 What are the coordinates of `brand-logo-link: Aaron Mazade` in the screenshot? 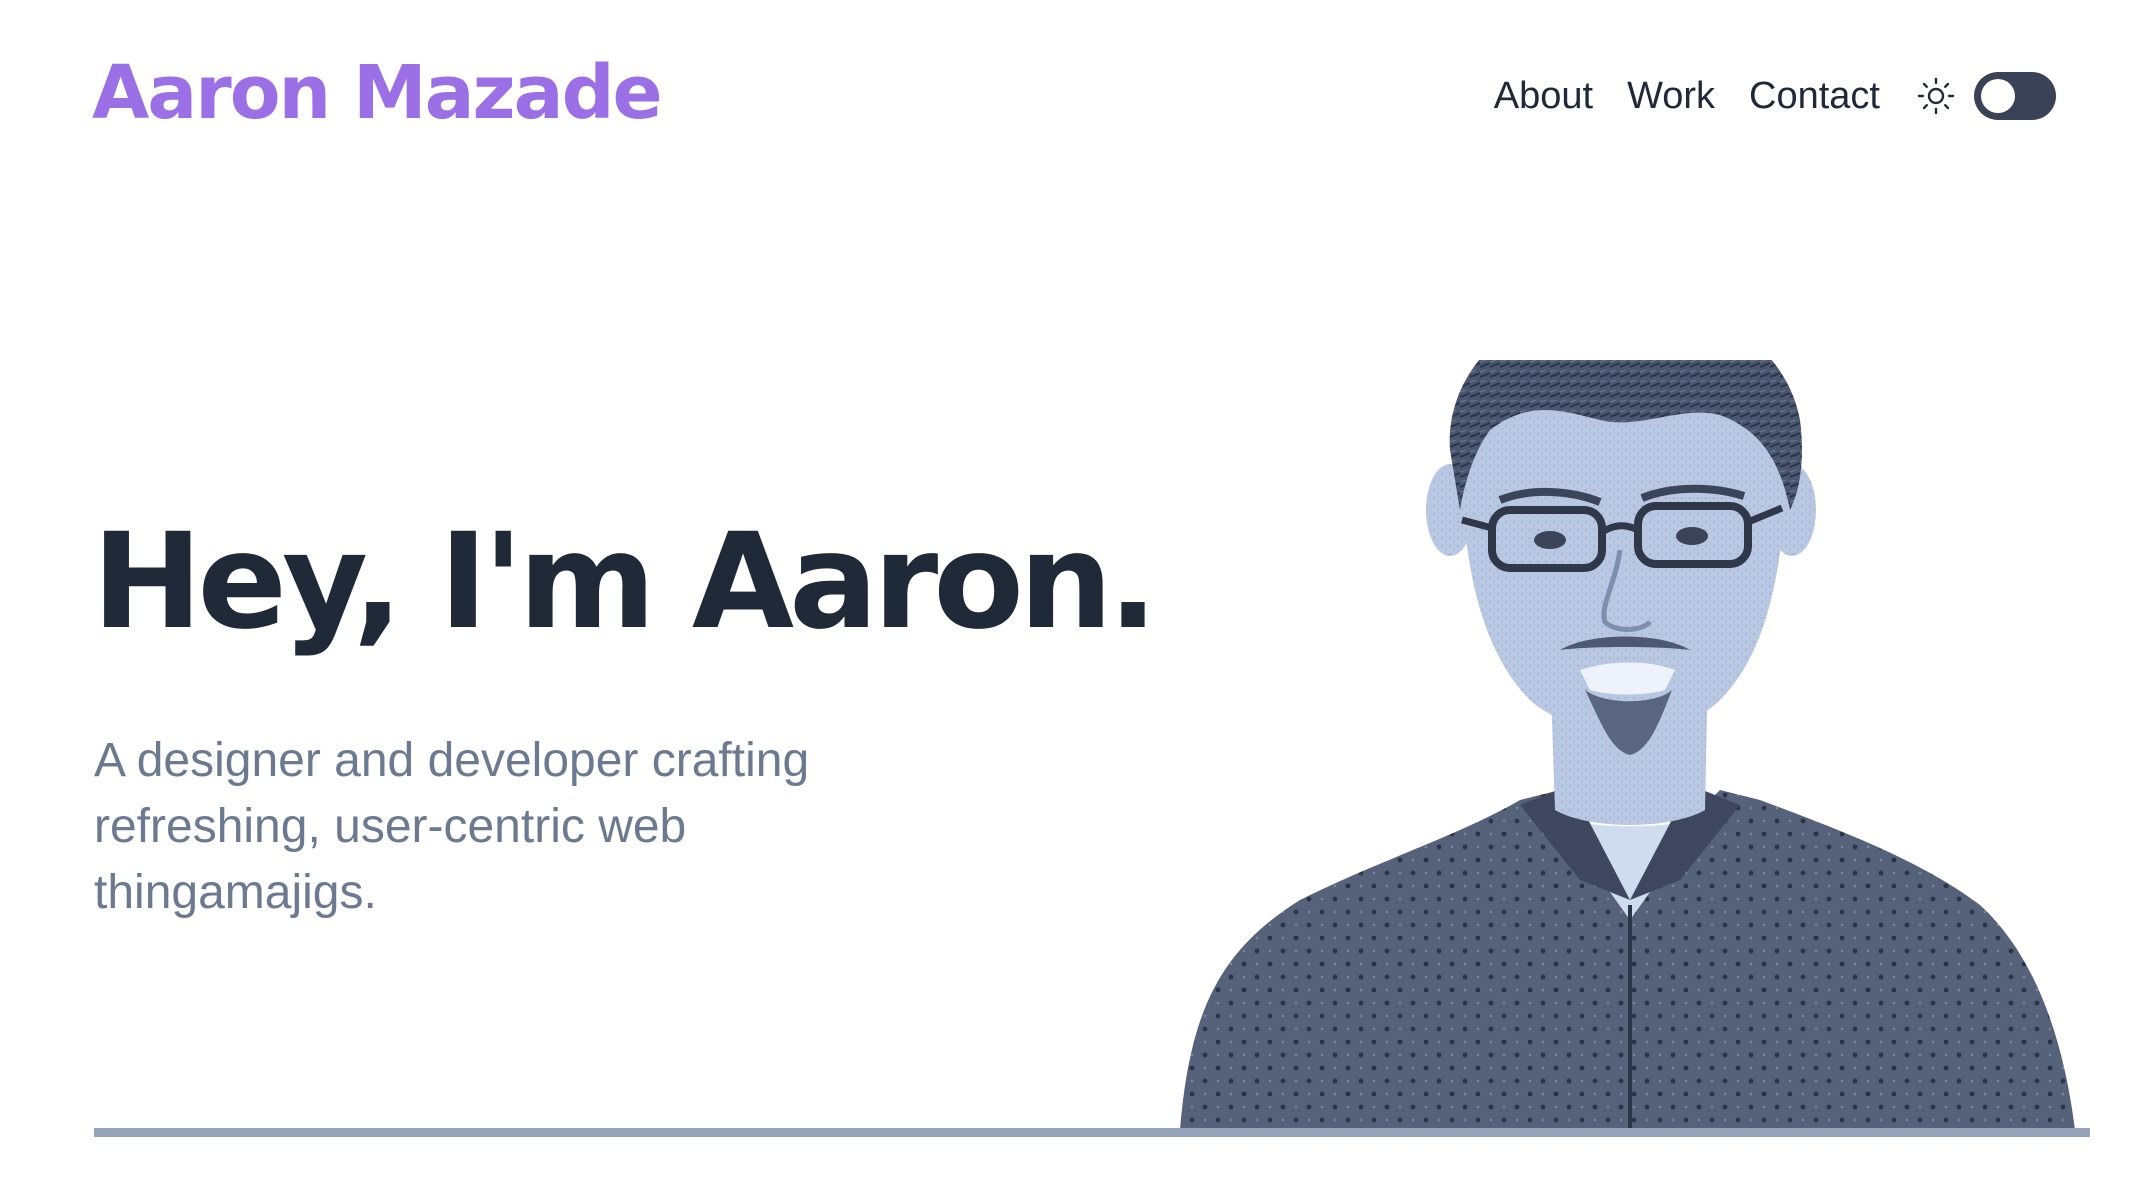 It's located at (377, 93).